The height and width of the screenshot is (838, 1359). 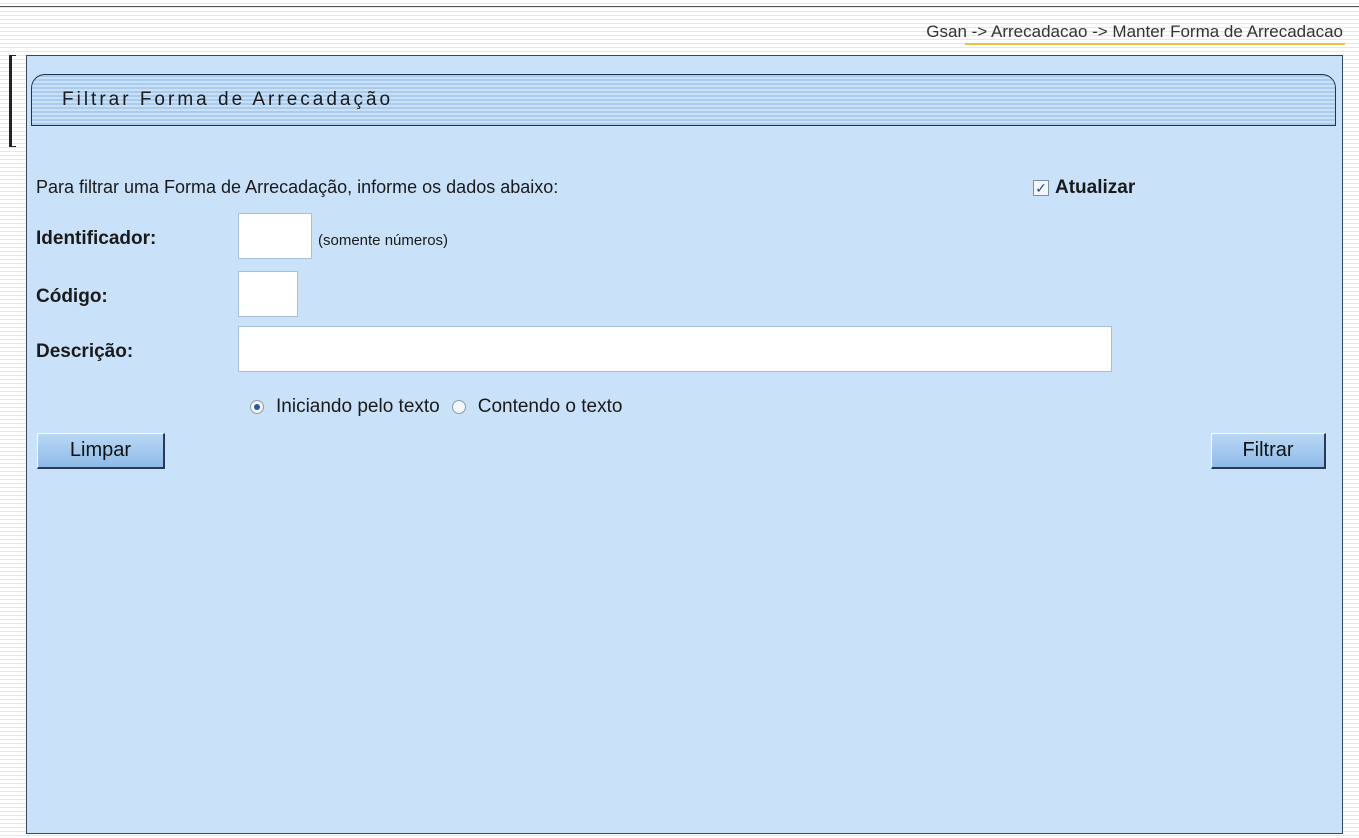 What do you see at coordinates (228, 99) in the screenshot?
I see `panel-title: Filtrar Forma de Arrecadação` at bounding box center [228, 99].